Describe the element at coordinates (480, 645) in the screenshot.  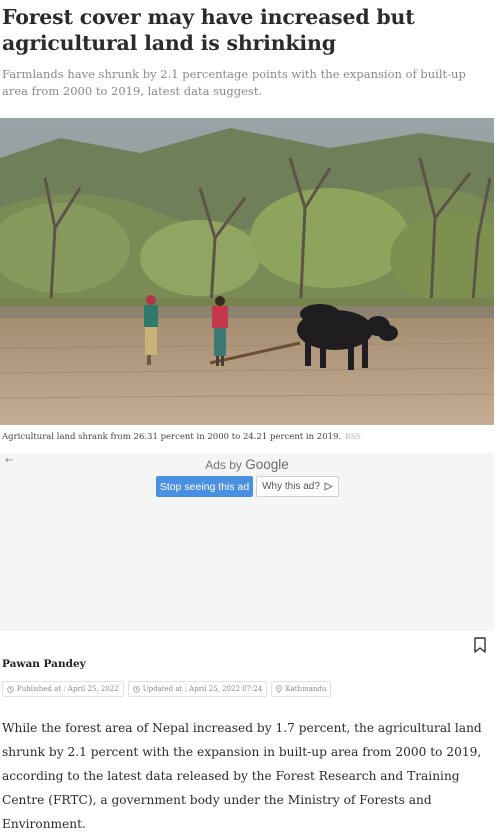
I see `bookmark-icon` at that location.